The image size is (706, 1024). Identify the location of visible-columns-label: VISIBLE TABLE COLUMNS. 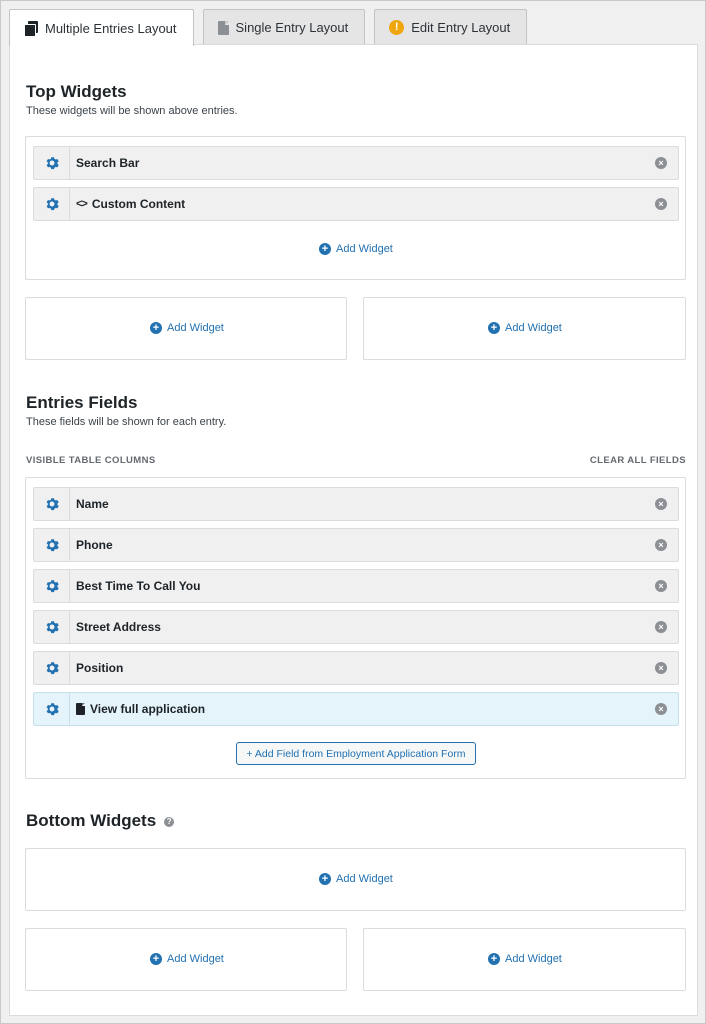
(91, 460).